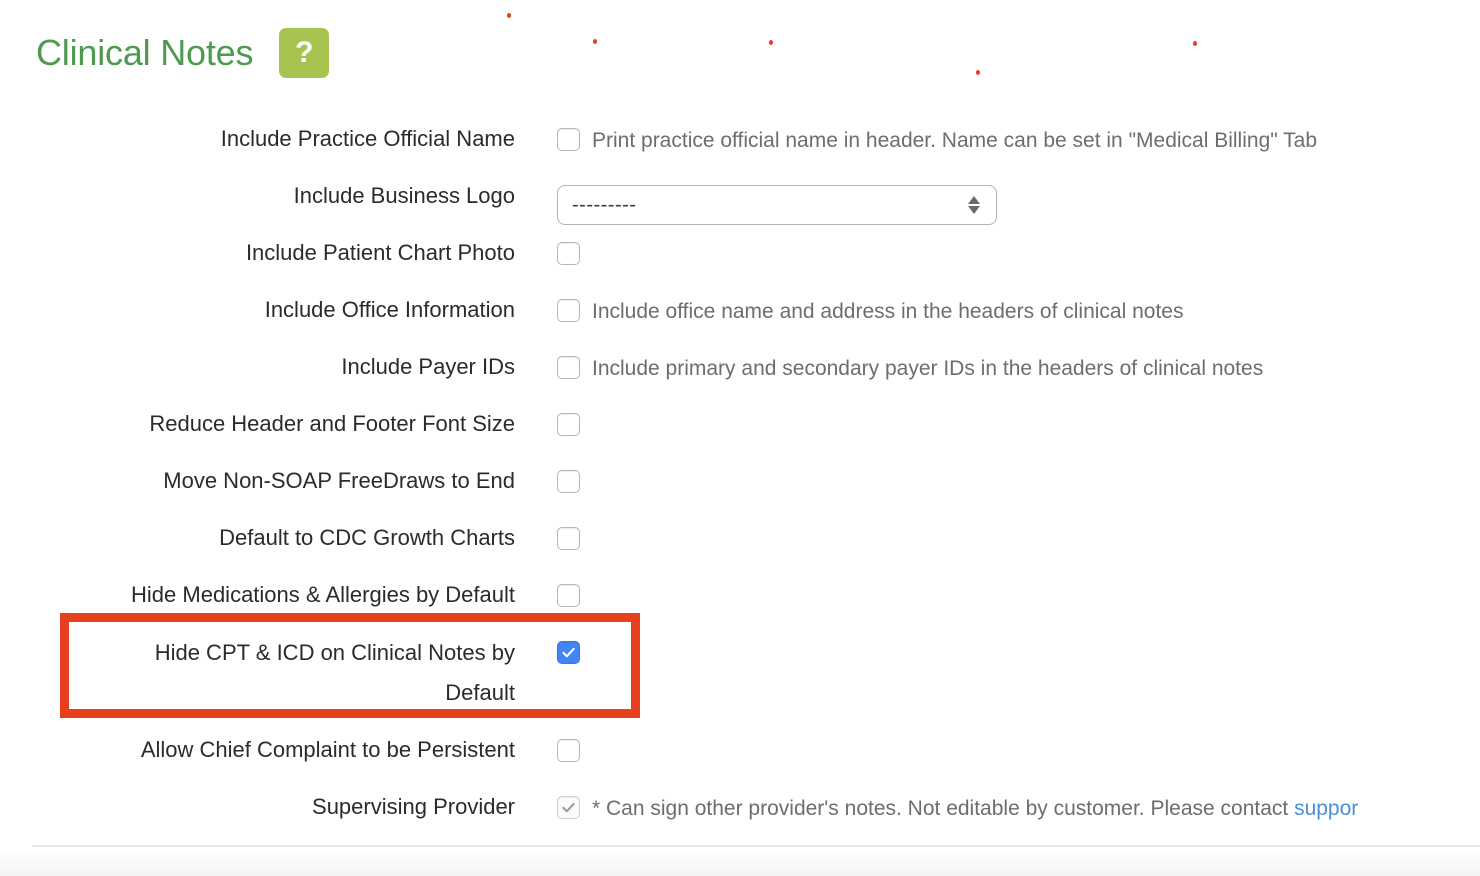 The height and width of the screenshot is (876, 1480). Describe the element at coordinates (339, 480) in the screenshot. I see `row-label: Move Non-SOAP FreeDraws to End` at that location.